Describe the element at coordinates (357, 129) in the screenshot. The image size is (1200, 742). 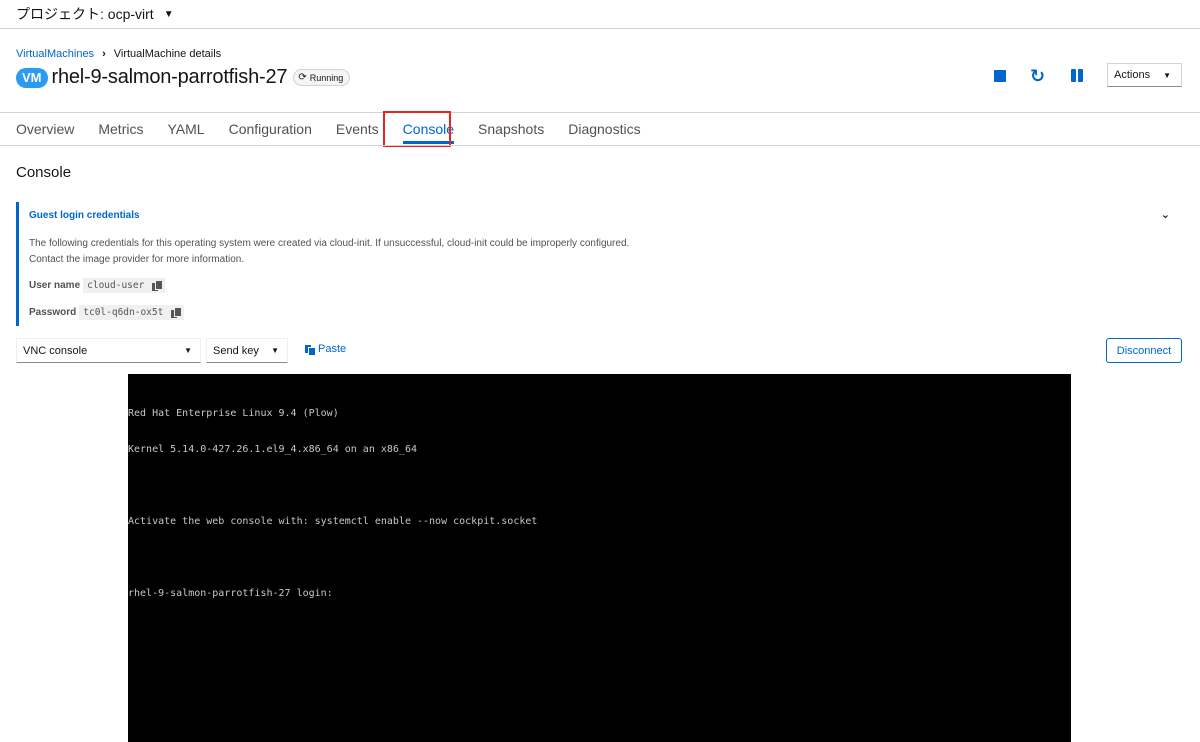
I see `tab-events: Events` at that location.